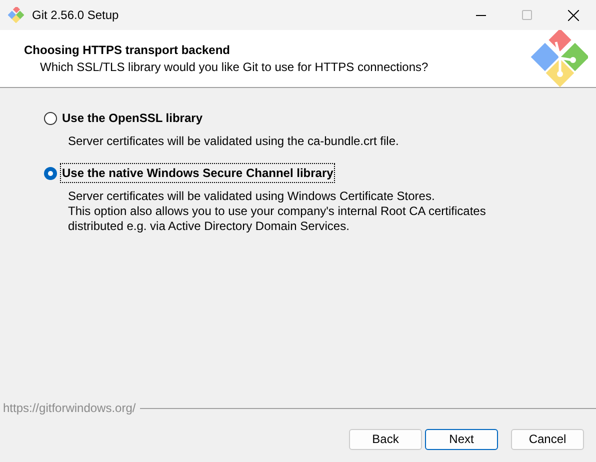  What do you see at coordinates (573, 15) in the screenshot?
I see `close-icon` at bounding box center [573, 15].